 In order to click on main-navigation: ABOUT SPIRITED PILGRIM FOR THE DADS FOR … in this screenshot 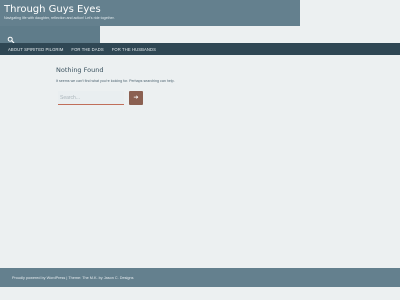, I will do `click(200, 49)`.